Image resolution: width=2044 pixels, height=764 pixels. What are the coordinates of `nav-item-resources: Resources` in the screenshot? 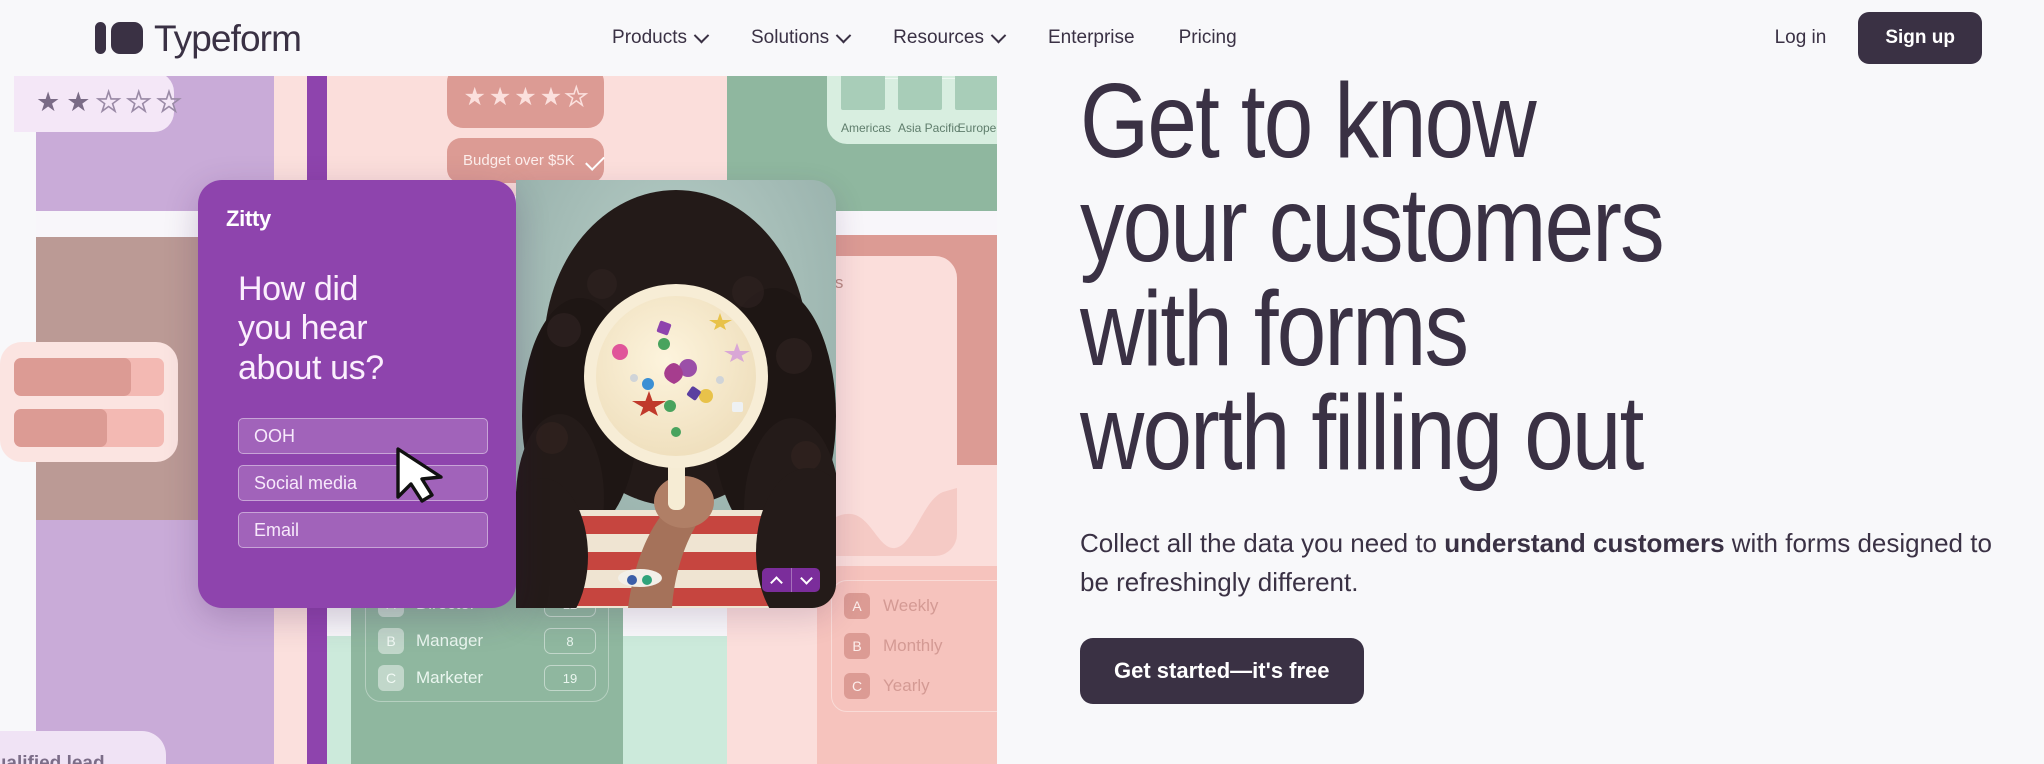 It's located at (948, 38).